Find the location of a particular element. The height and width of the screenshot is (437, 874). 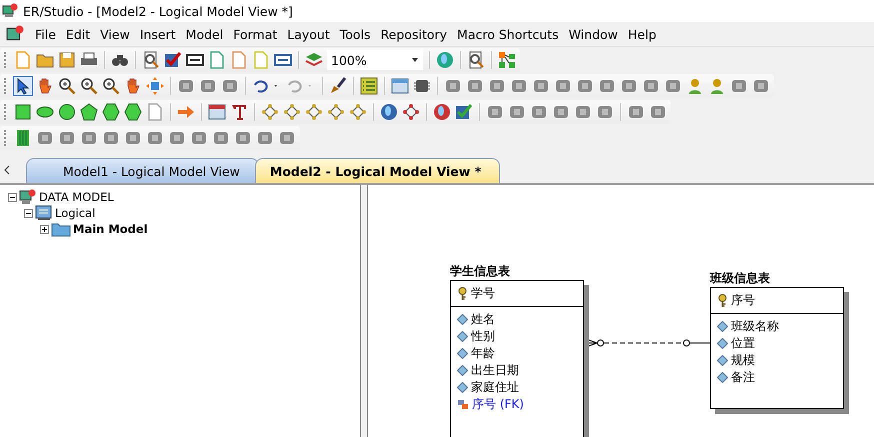

menu-item: Insert is located at coordinates (157, 34).